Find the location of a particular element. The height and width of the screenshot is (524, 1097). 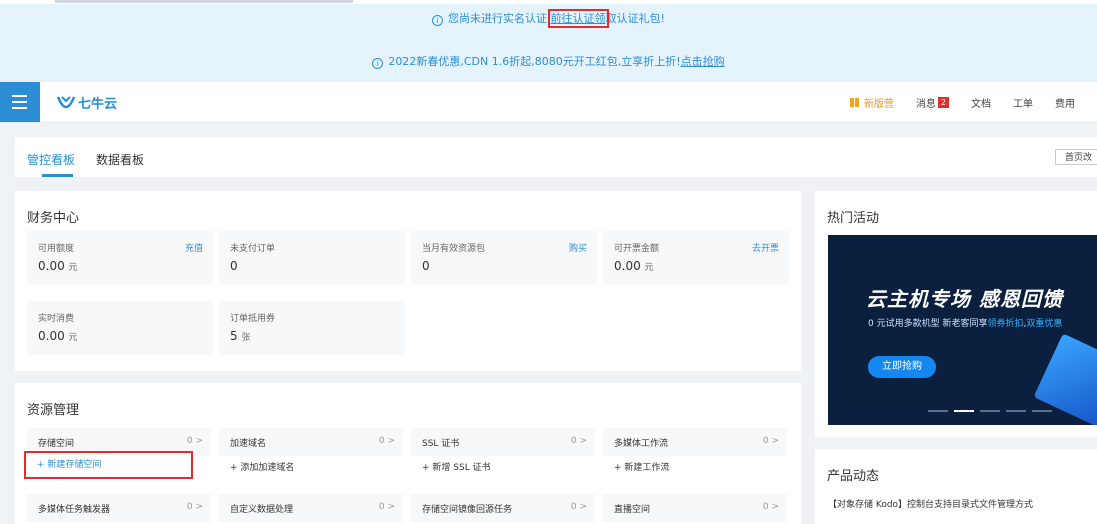

recharge-link: 充值 is located at coordinates (194, 247).